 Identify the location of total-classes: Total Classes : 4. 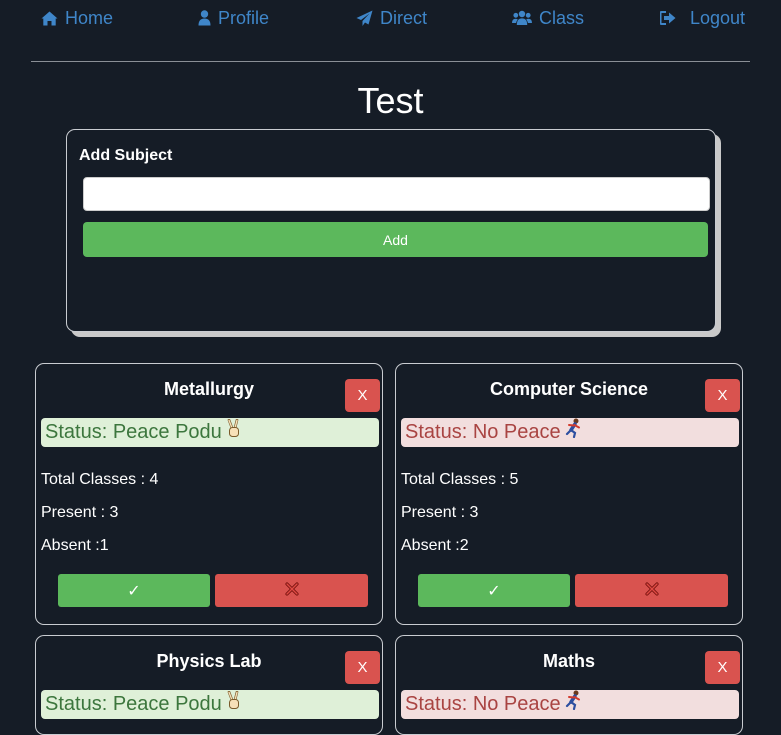
(100, 479).